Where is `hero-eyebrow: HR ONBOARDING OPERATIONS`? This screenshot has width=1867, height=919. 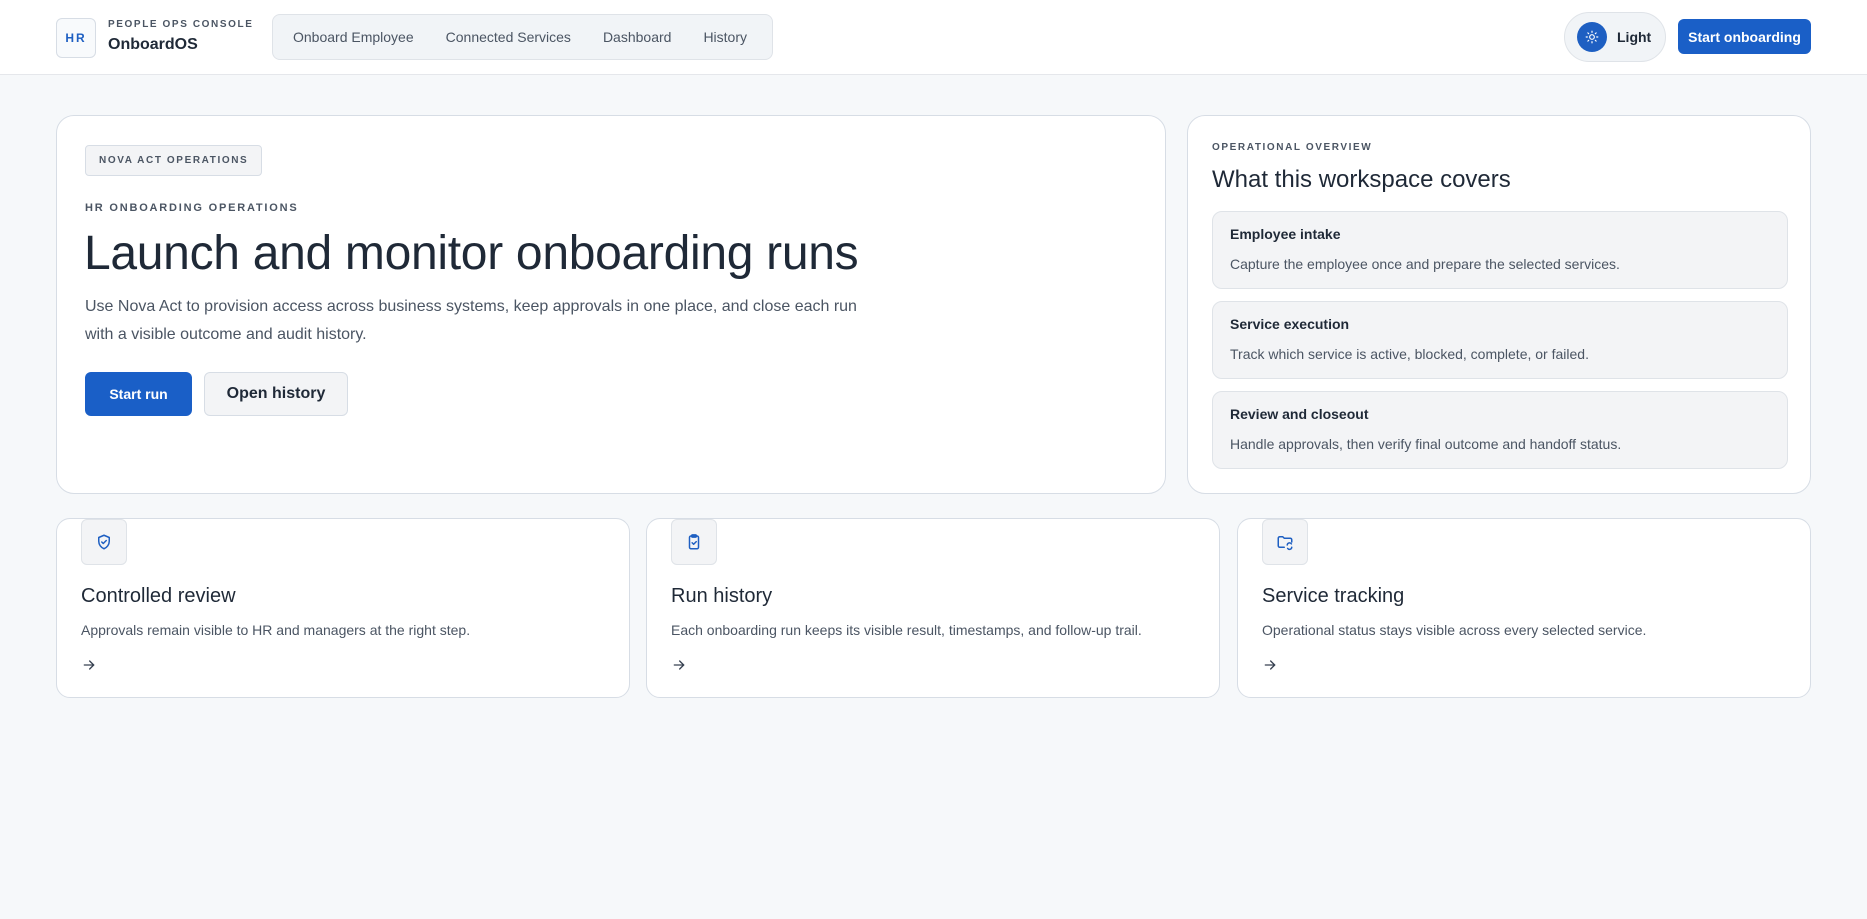 hero-eyebrow: HR ONBOARDING OPERATIONS is located at coordinates (192, 208).